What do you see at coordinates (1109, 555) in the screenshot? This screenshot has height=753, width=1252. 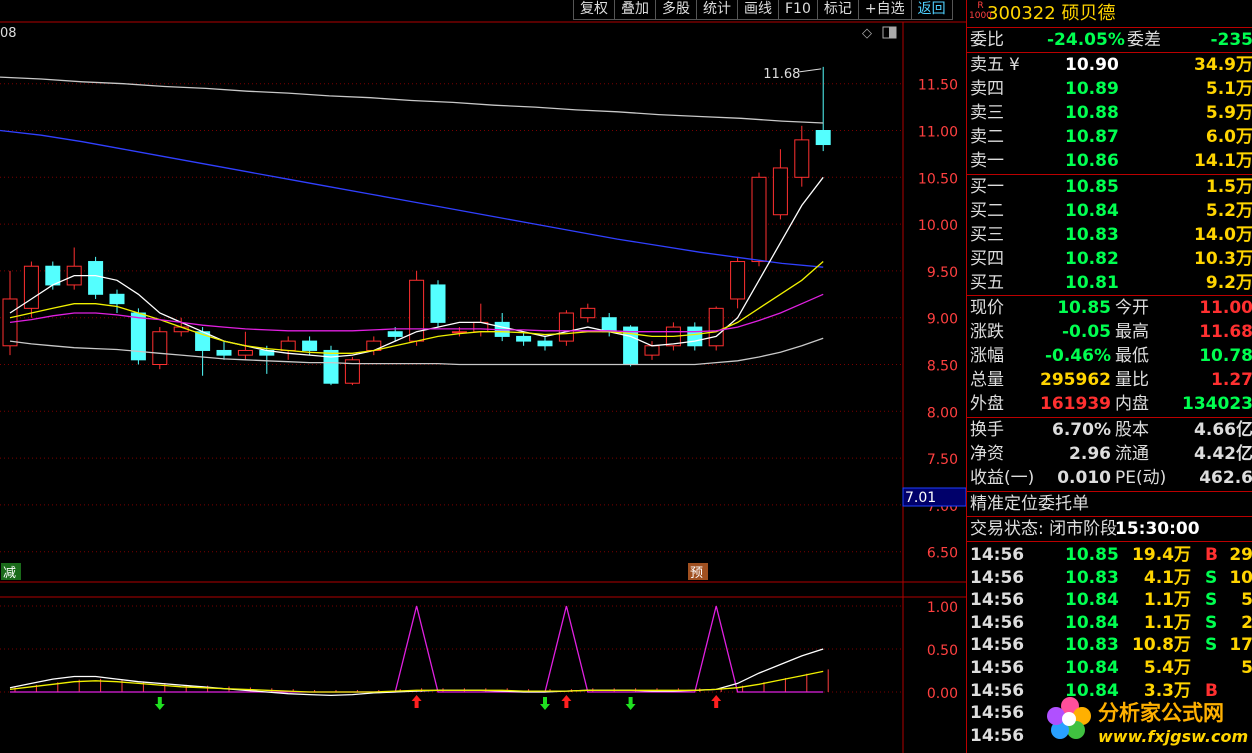 I see `tick-row: 14:56 10.85 19.4万 B 29` at bounding box center [1109, 555].